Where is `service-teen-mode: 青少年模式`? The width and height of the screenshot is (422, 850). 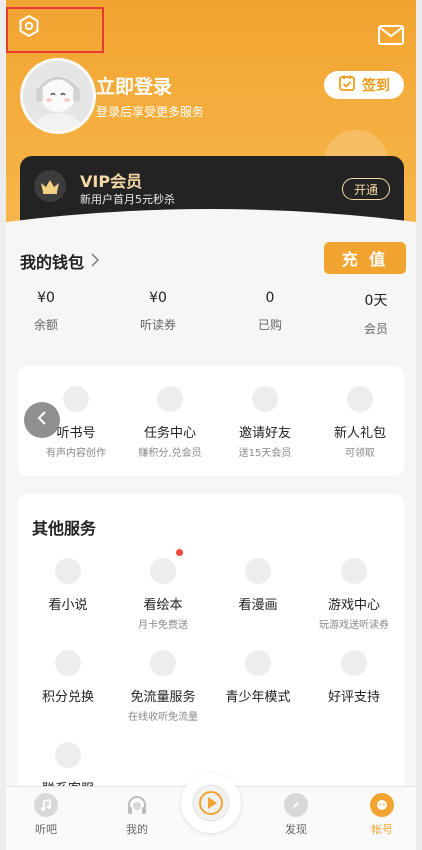
service-teen-mode: 青少年模式 is located at coordinates (258, 677).